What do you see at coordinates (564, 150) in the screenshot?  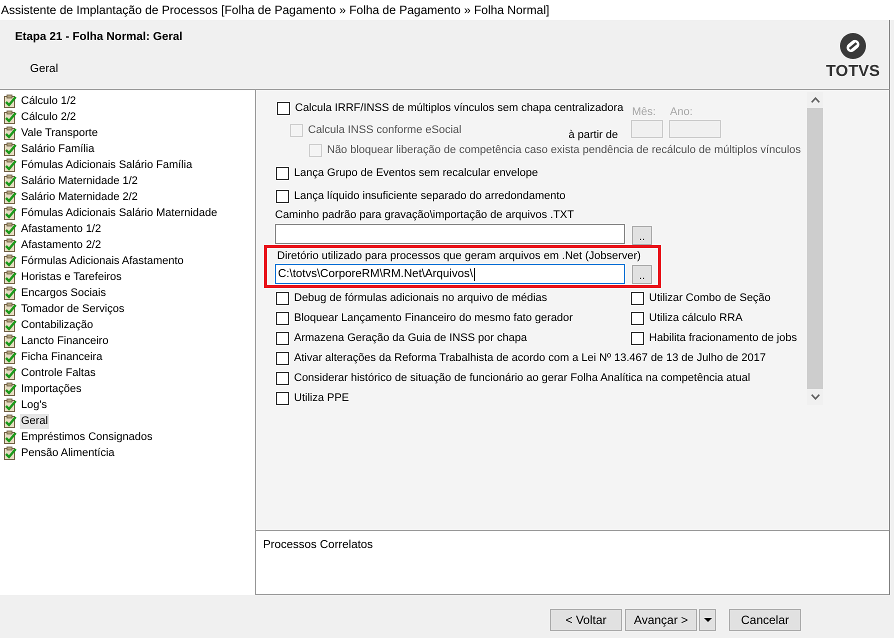 I see `checkbox-label: Não bloquear liberação de competência caso exista pendência de recálculo de múltiplos vínculos` at bounding box center [564, 150].